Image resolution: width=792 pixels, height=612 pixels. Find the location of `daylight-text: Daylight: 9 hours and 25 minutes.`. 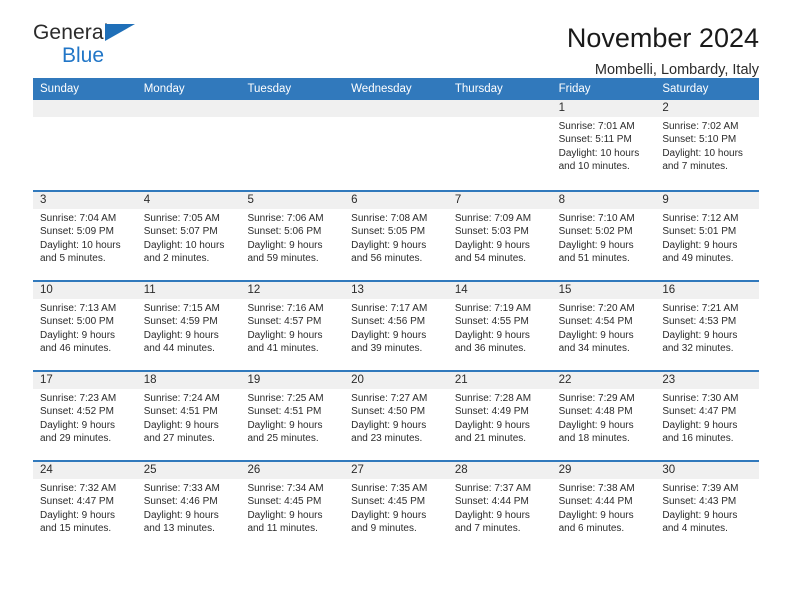

daylight-text: Daylight: 9 hours and 25 minutes. is located at coordinates (285, 431).